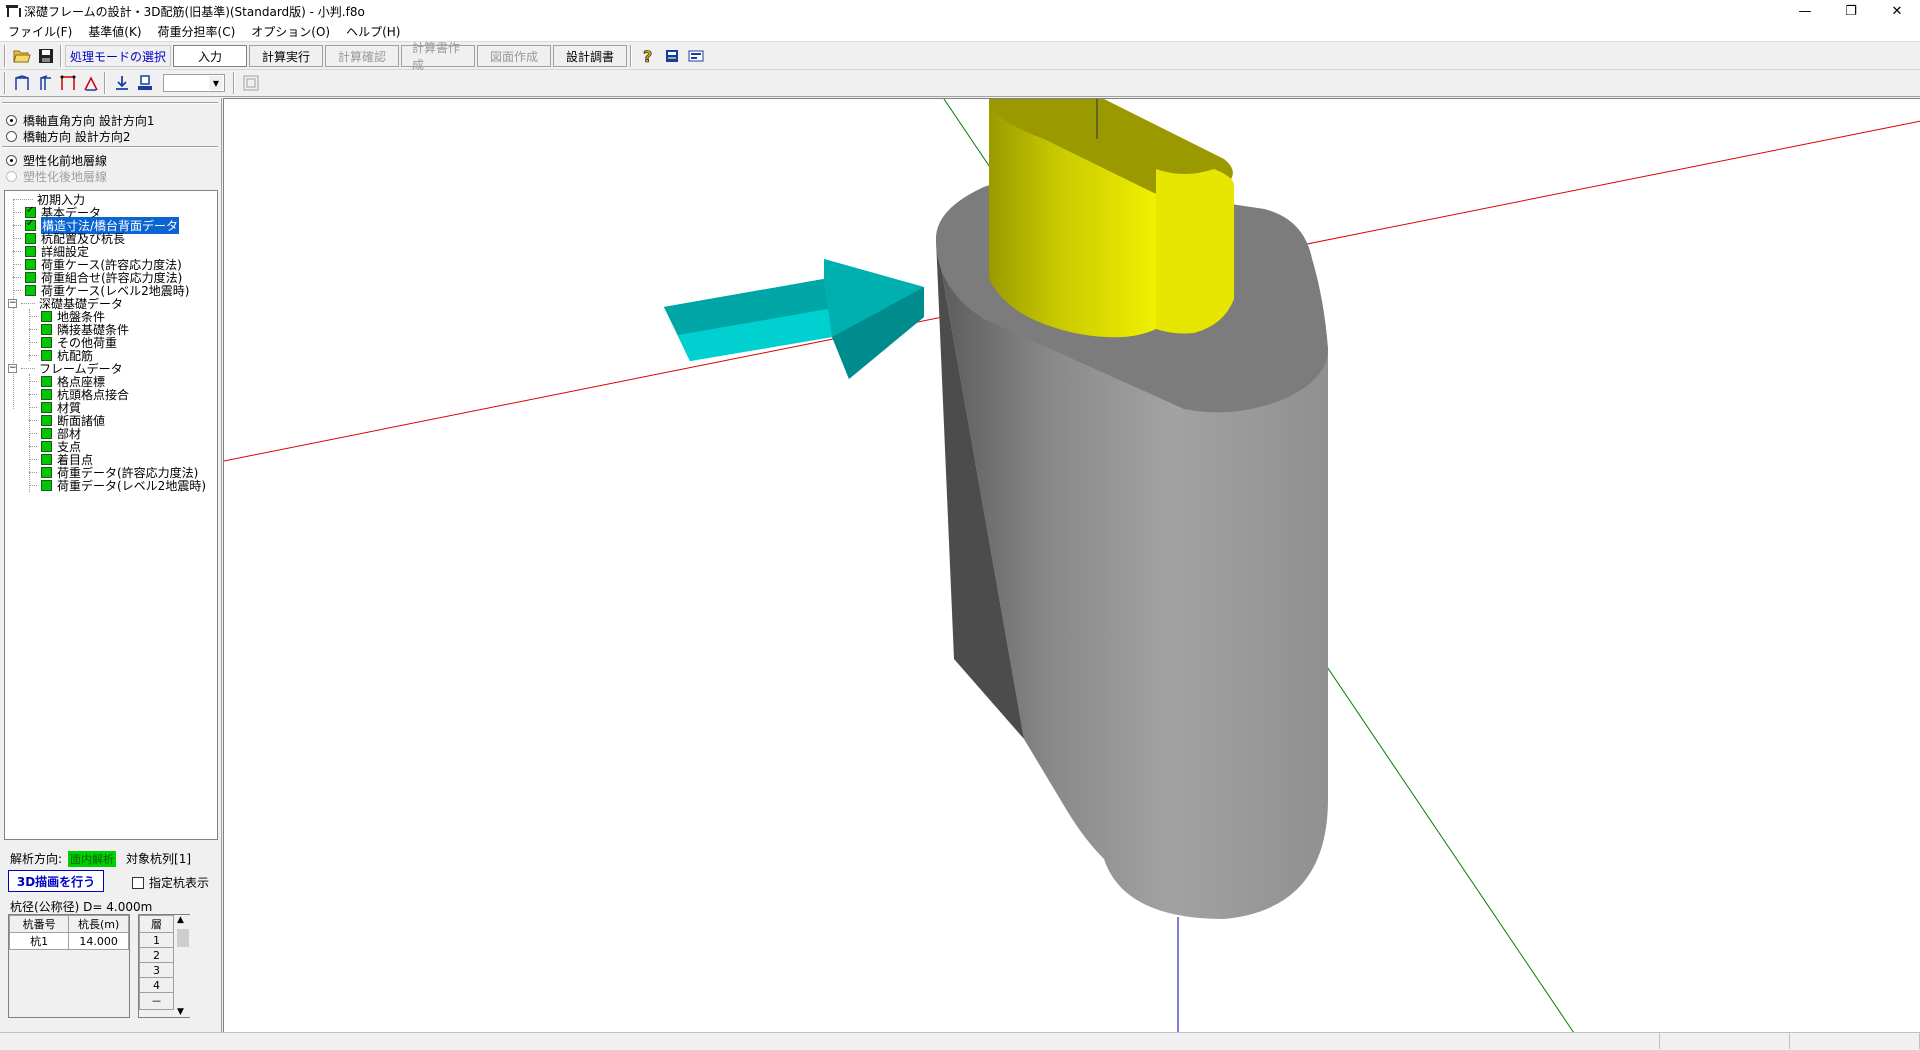 The height and width of the screenshot is (1050, 1920). Describe the element at coordinates (180, 1012) in the screenshot. I see `scroll-down-icon: ▼` at that location.